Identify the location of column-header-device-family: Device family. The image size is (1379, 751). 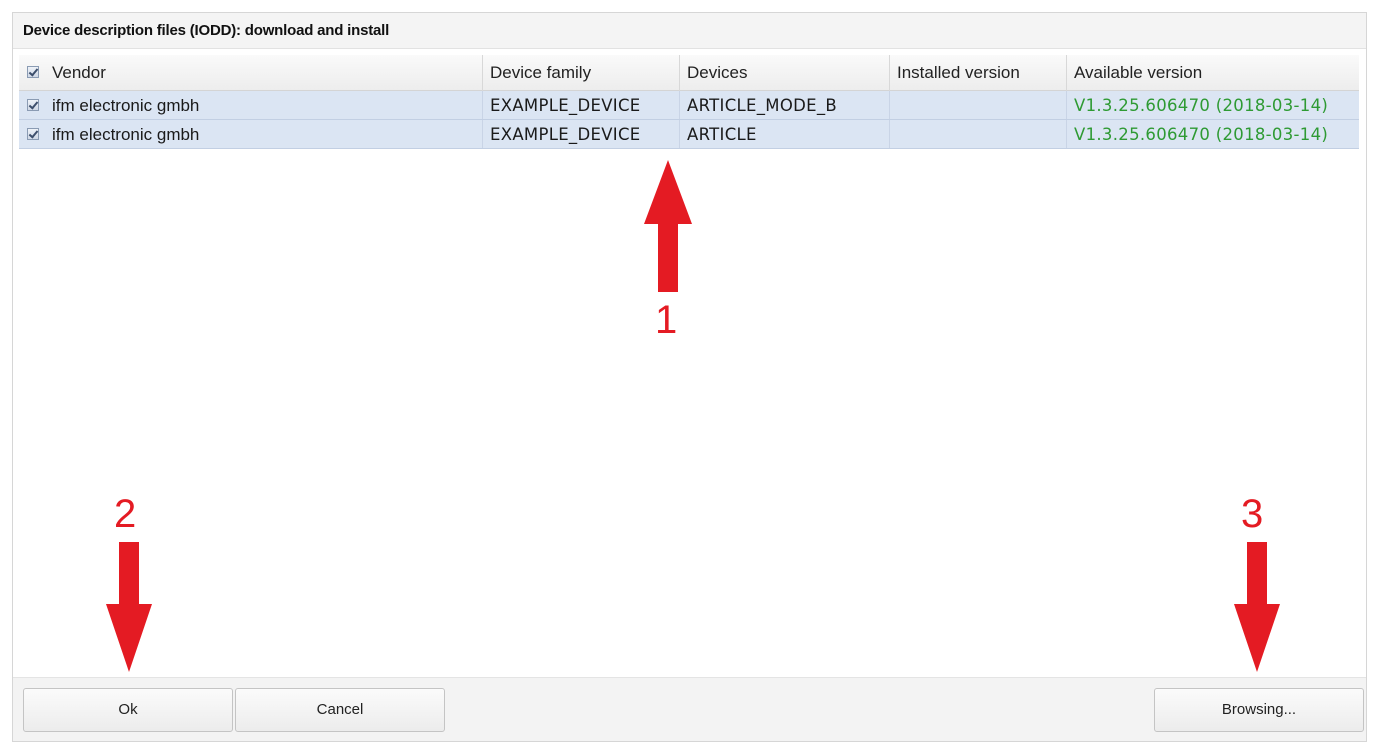
(581, 73).